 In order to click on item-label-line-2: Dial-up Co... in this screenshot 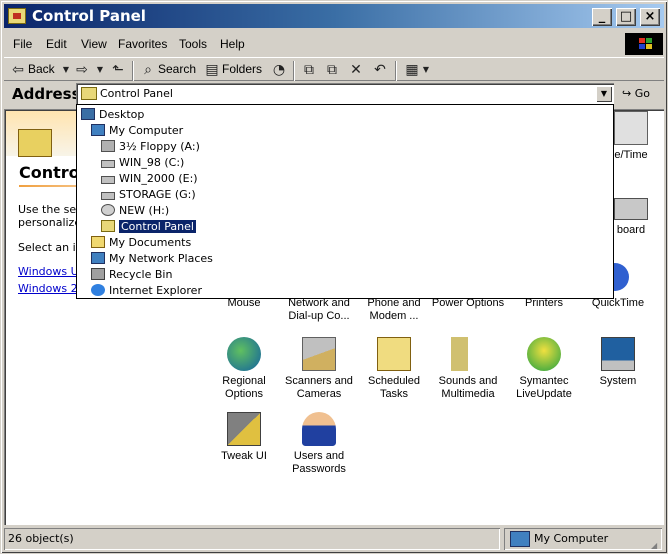, I will do `click(319, 316)`.